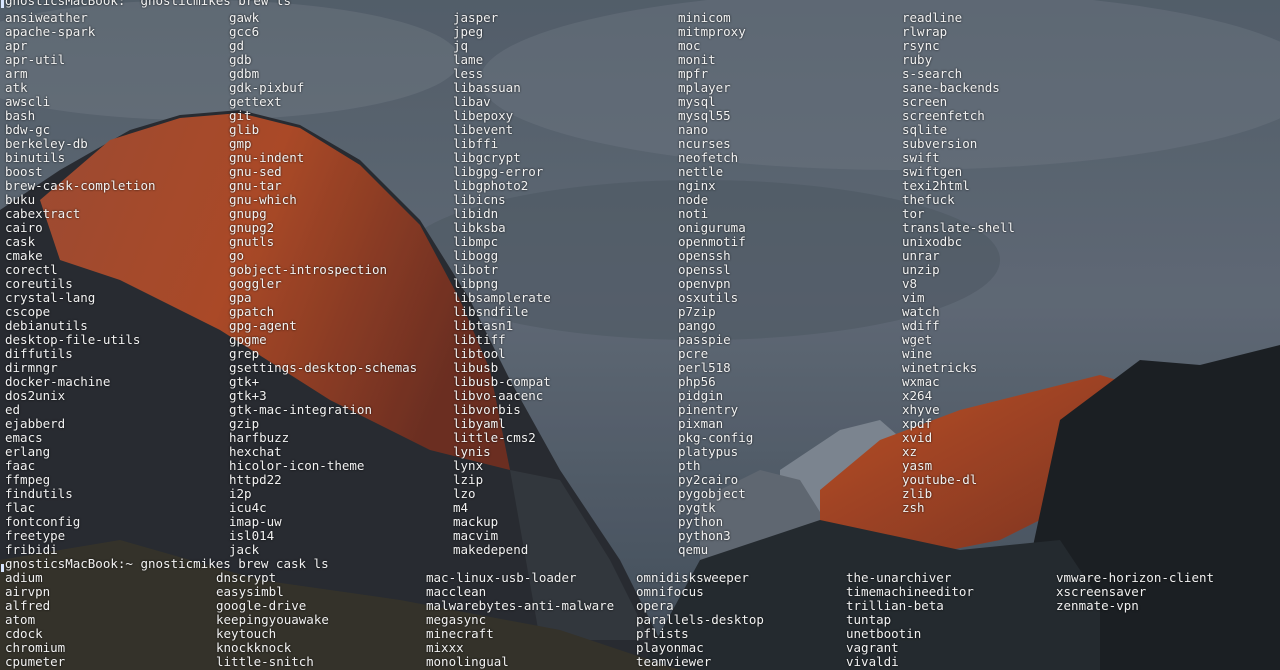 The height and width of the screenshot is (670, 1280). I want to click on package-entry: yasm, so click(917, 465).